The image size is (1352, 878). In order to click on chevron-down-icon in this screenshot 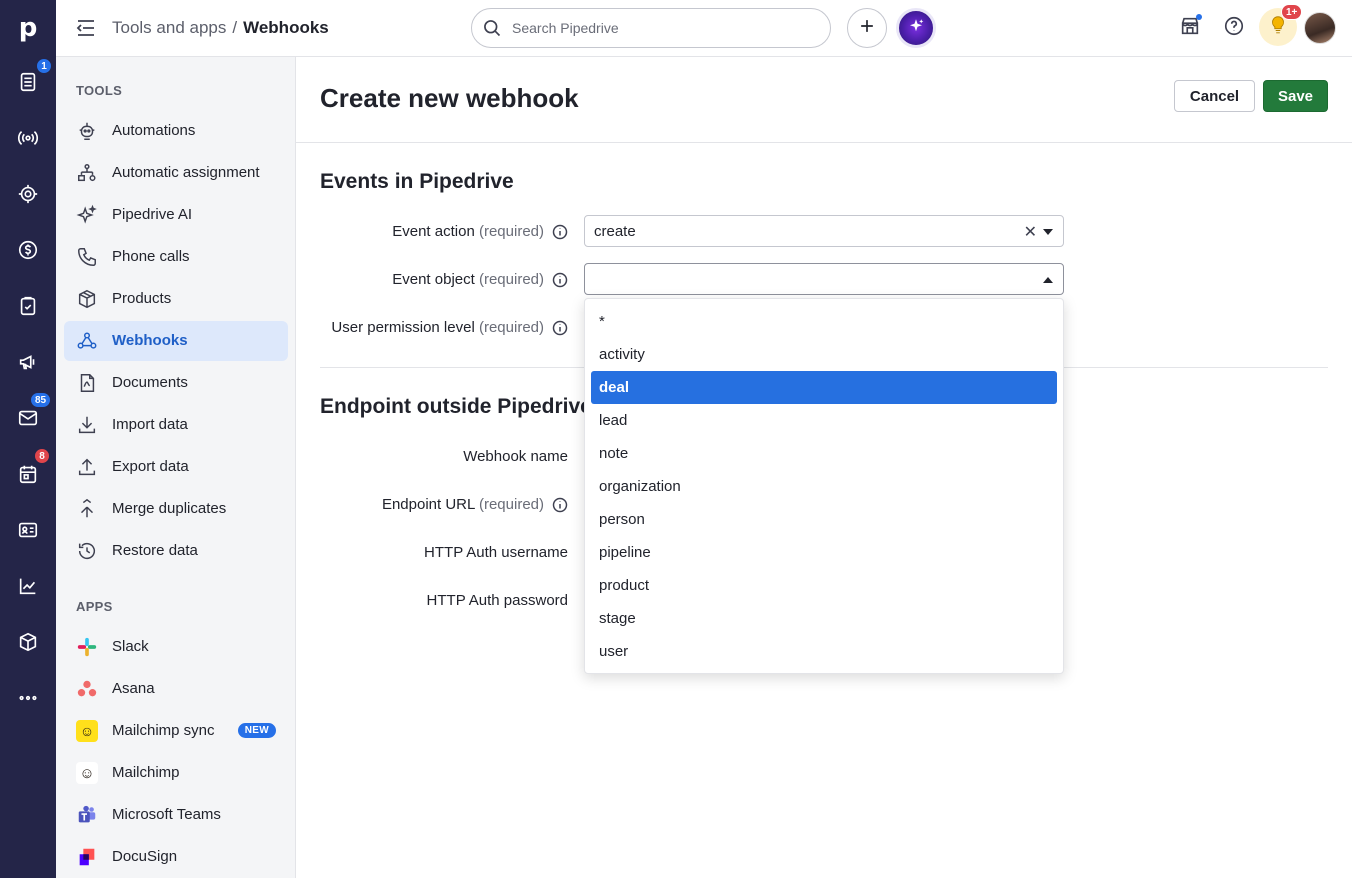, I will do `click(1048, 232)`.